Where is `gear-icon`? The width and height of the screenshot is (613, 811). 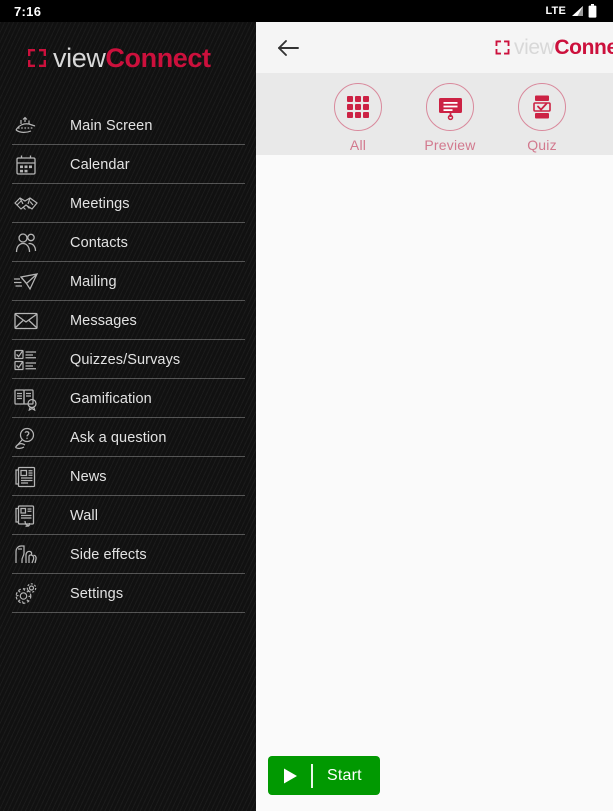 gear-icon is located at coordinates (26, 594).